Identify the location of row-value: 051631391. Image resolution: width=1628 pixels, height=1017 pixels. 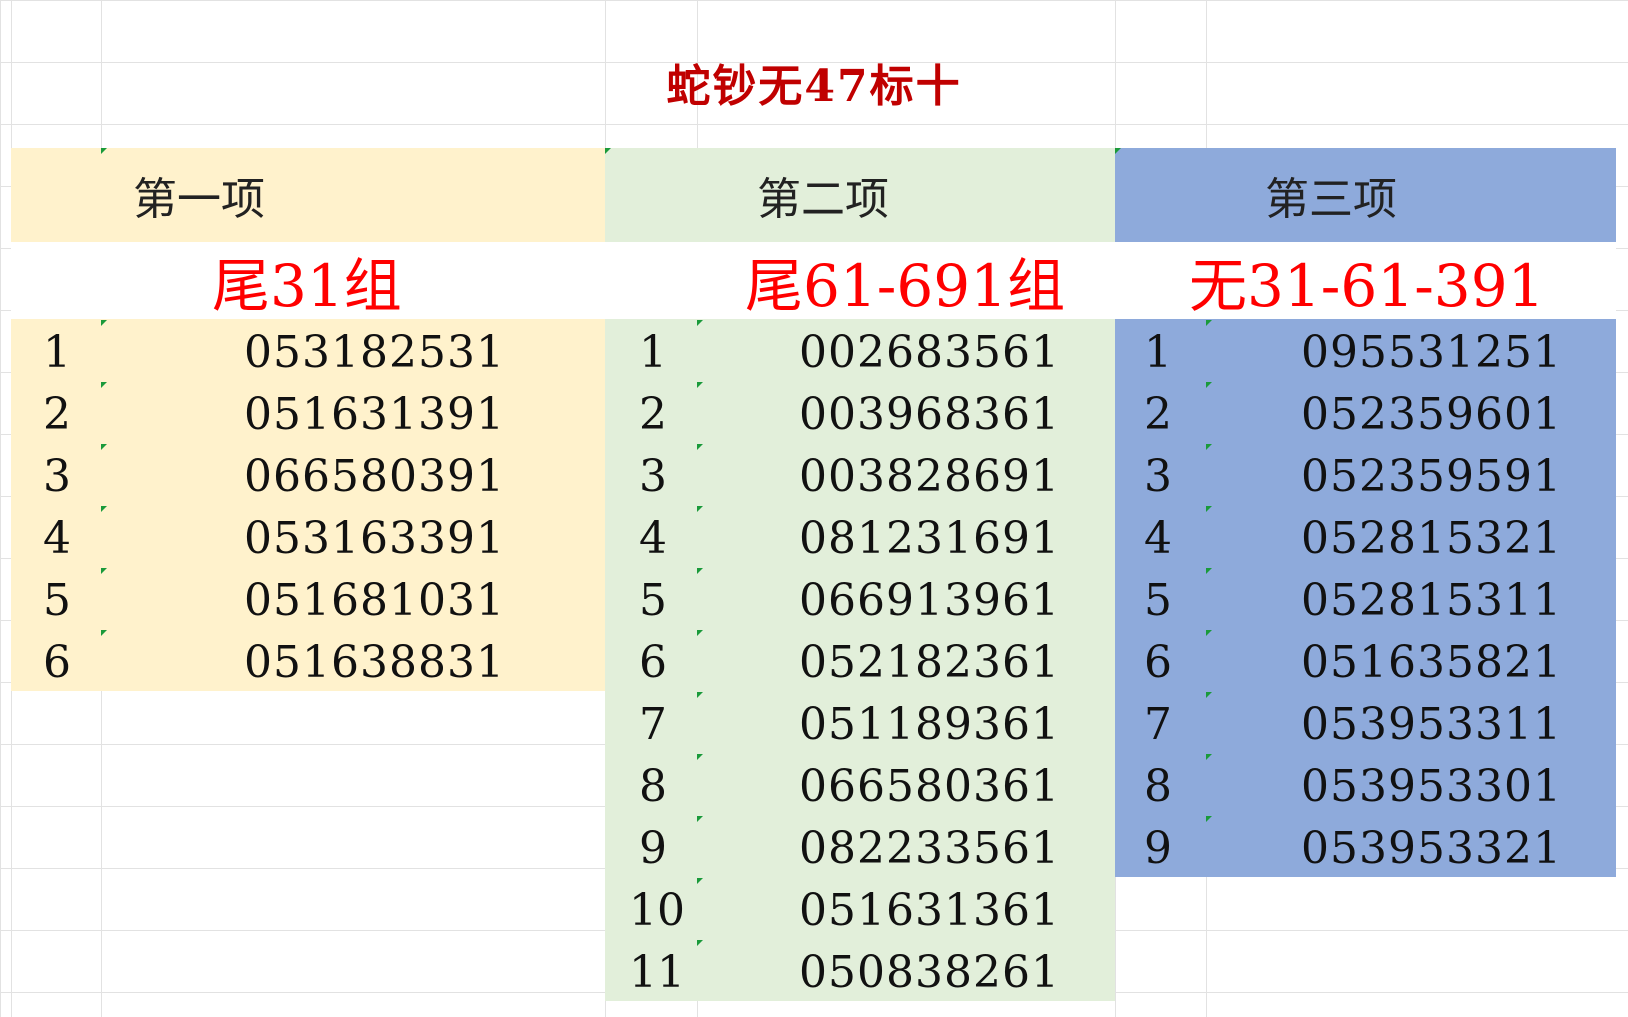
(374, 414).